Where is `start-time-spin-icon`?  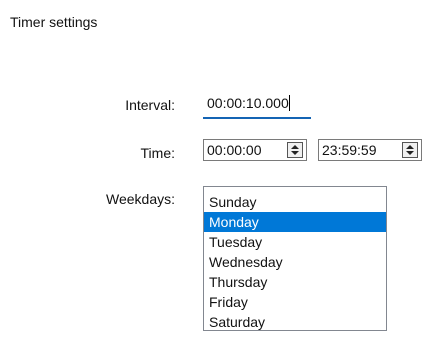 start-time-spin-icon is located at coordinates (295, 150).